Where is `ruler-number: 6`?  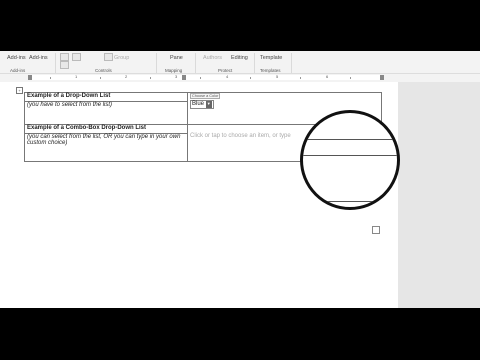 ruler-number: 6 is located at coordinates (327, 76).